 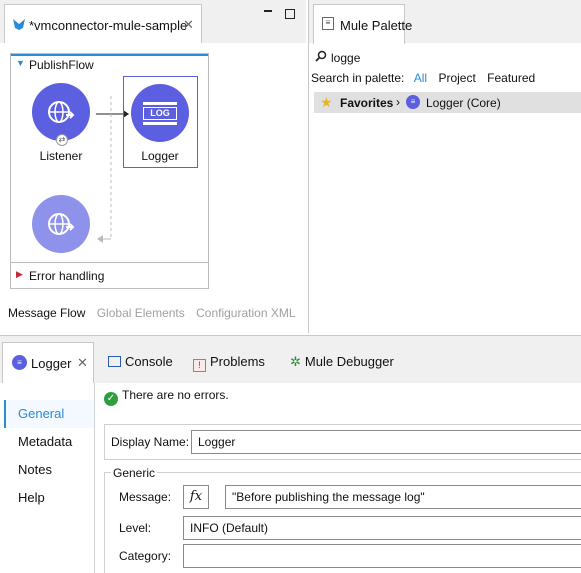 I want to click on check-icon: ✓, so click(x=111, y=399).